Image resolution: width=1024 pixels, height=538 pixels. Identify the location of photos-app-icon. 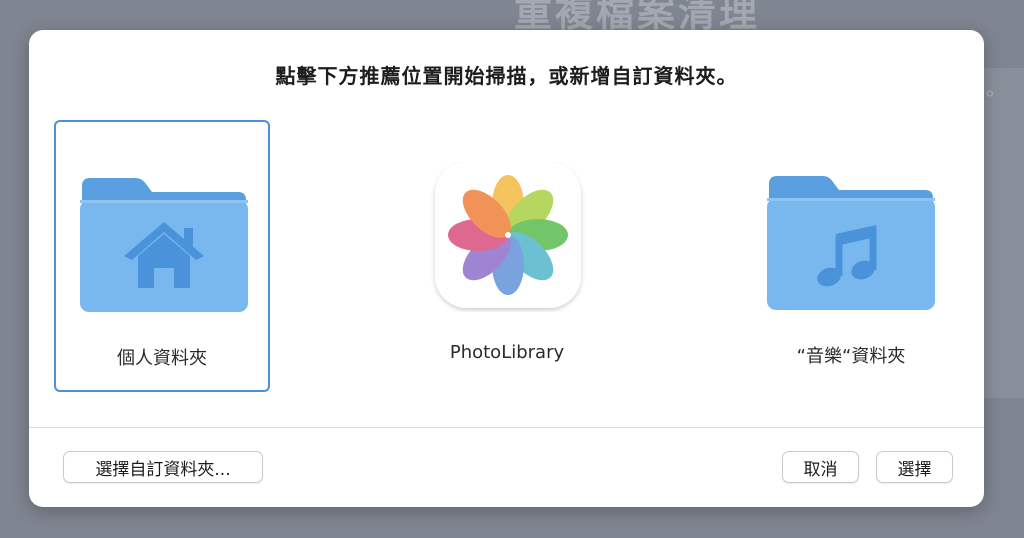
(508, 235).